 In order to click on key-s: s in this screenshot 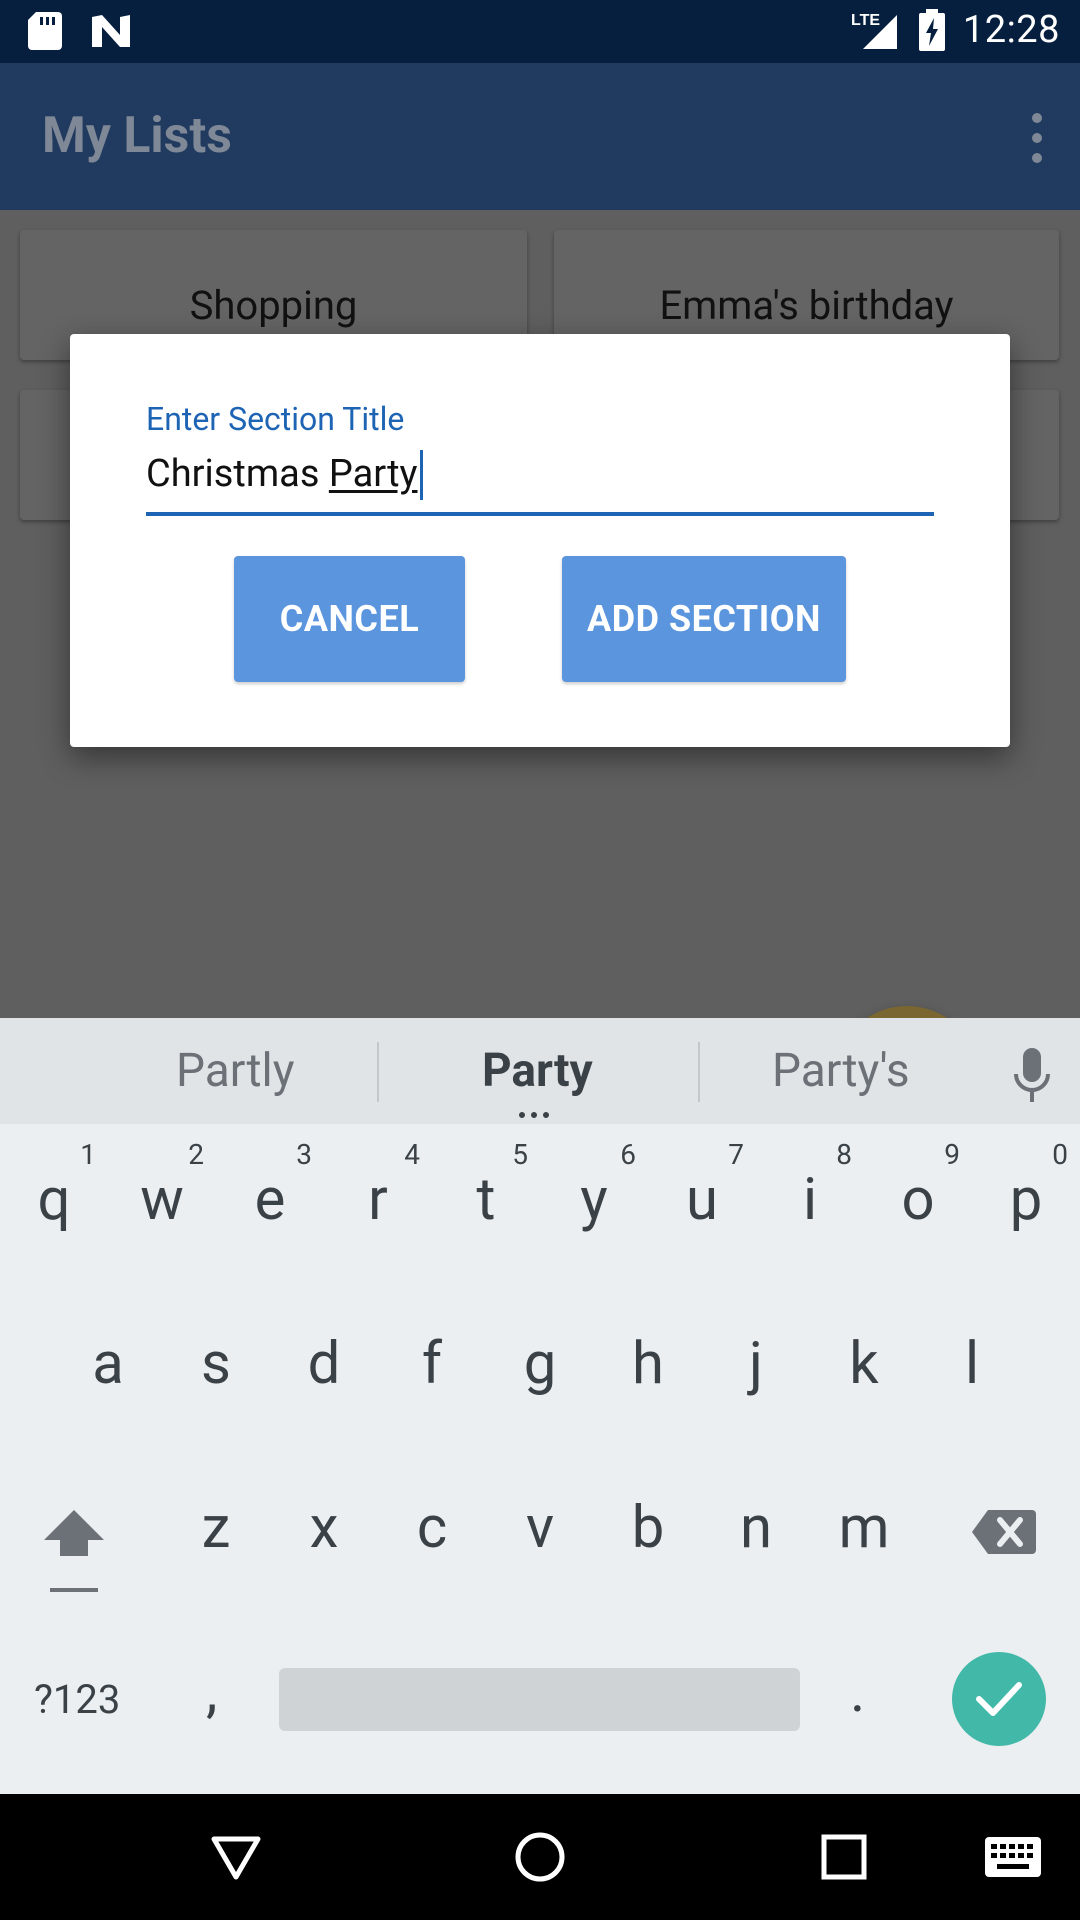, I will do `click(216, 1363)`.